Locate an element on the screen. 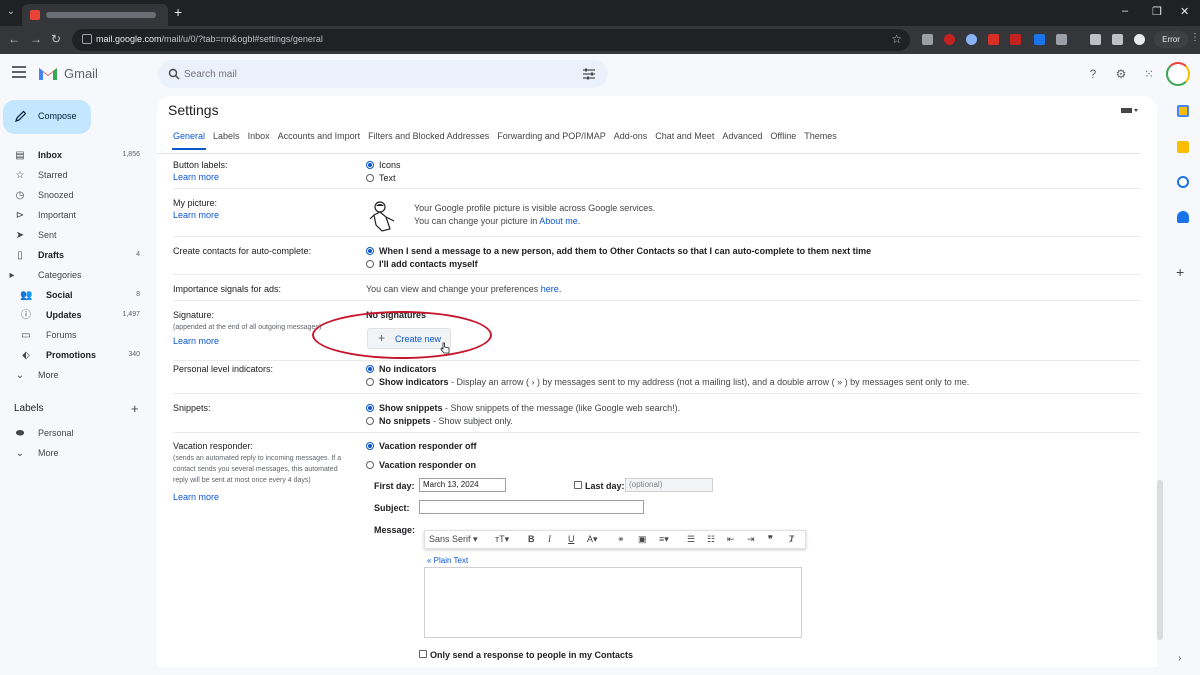  browser-tab is located at coordinates (95, 15).